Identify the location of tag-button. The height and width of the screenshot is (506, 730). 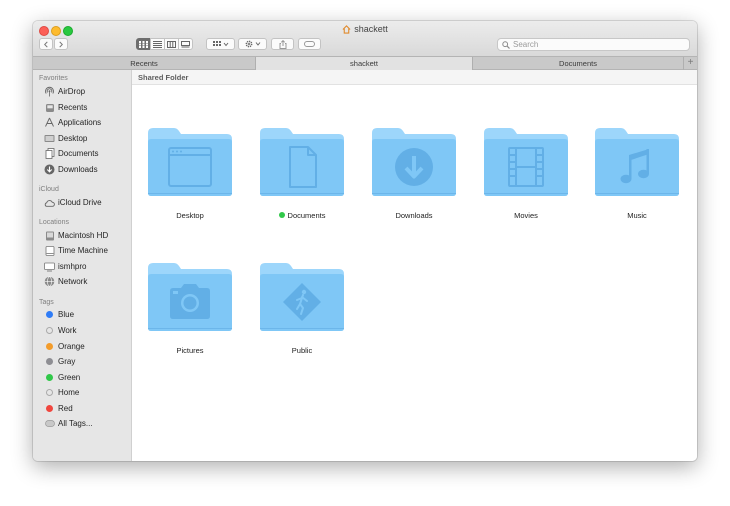
(309, 44).